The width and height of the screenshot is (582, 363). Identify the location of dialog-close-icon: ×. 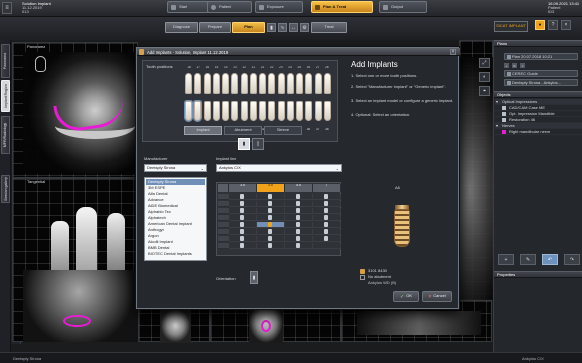
(453, 52).